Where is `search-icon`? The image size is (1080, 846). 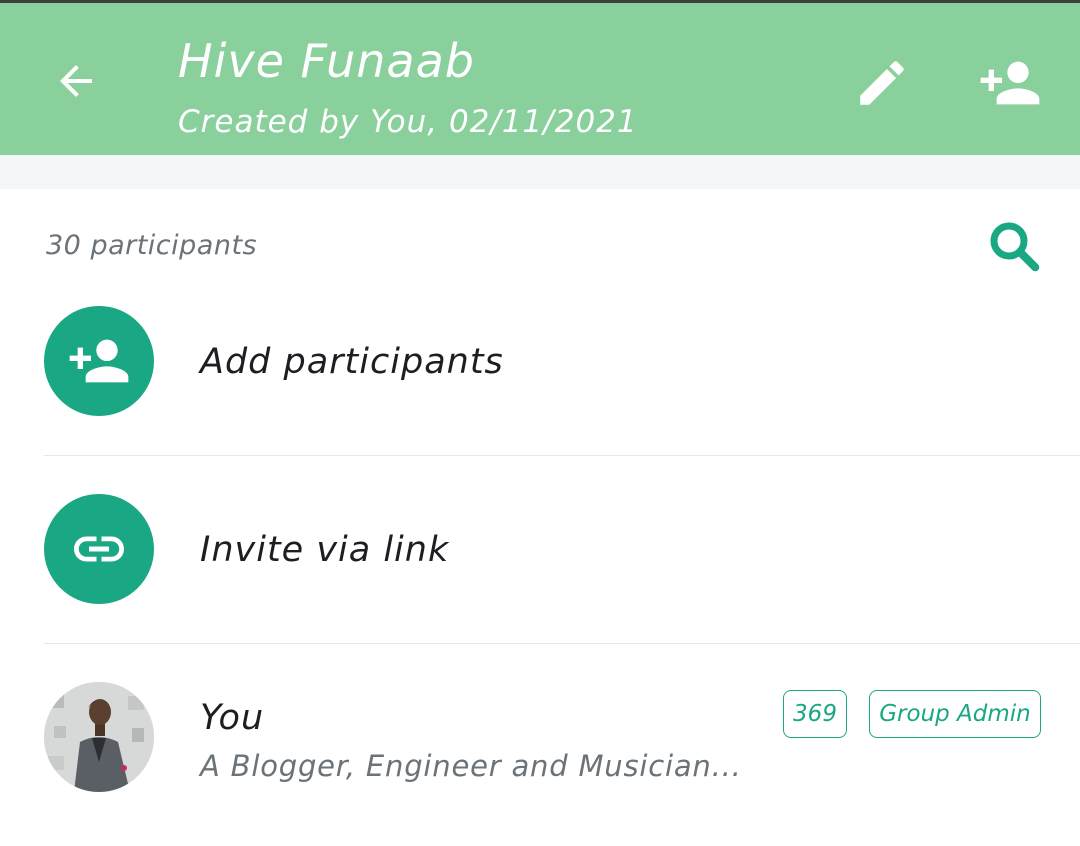
search-icon is located at coordinates (1015, 247).